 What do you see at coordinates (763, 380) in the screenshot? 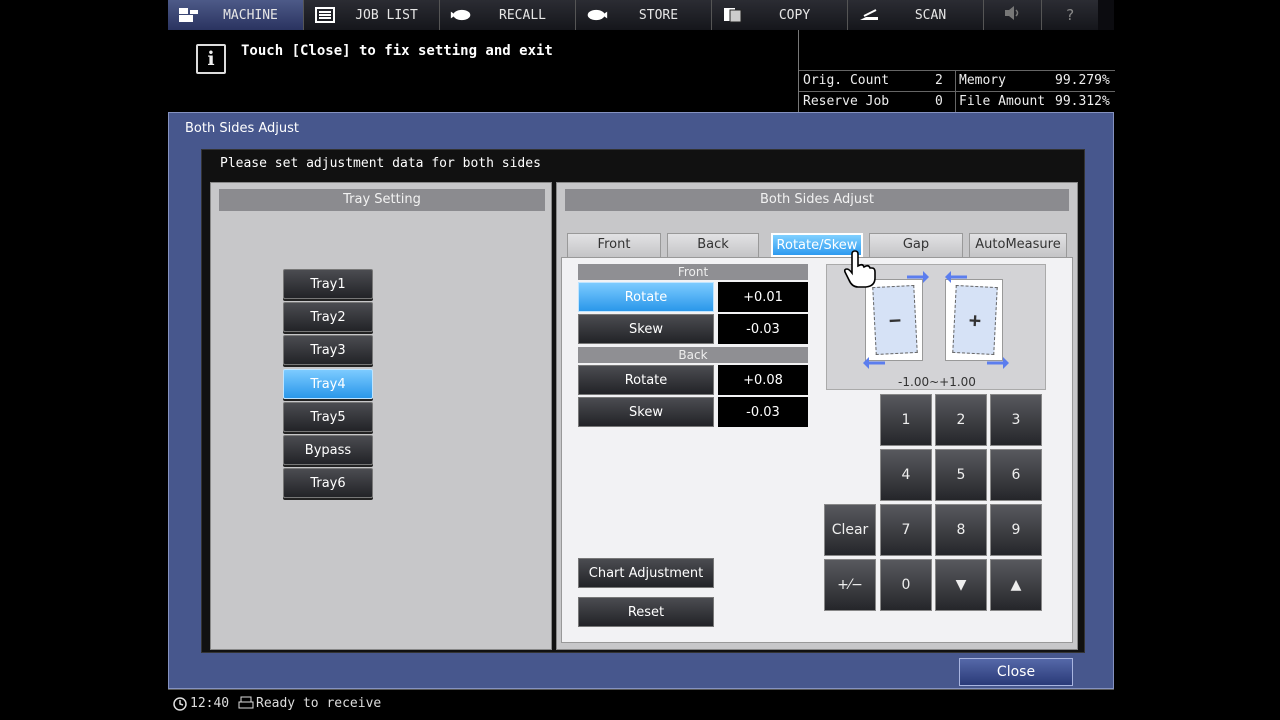
I see `back-rotate-value: +0.08` at bounding box center [763, 380].